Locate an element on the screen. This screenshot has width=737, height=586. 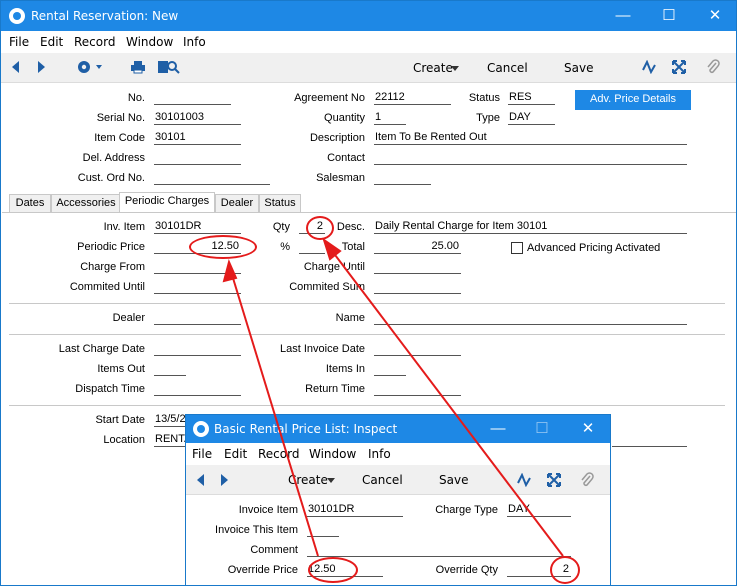
title-bar: Basic Rental Price List: Inspect — ☐ ✕ is located at coordinates (398, 429).